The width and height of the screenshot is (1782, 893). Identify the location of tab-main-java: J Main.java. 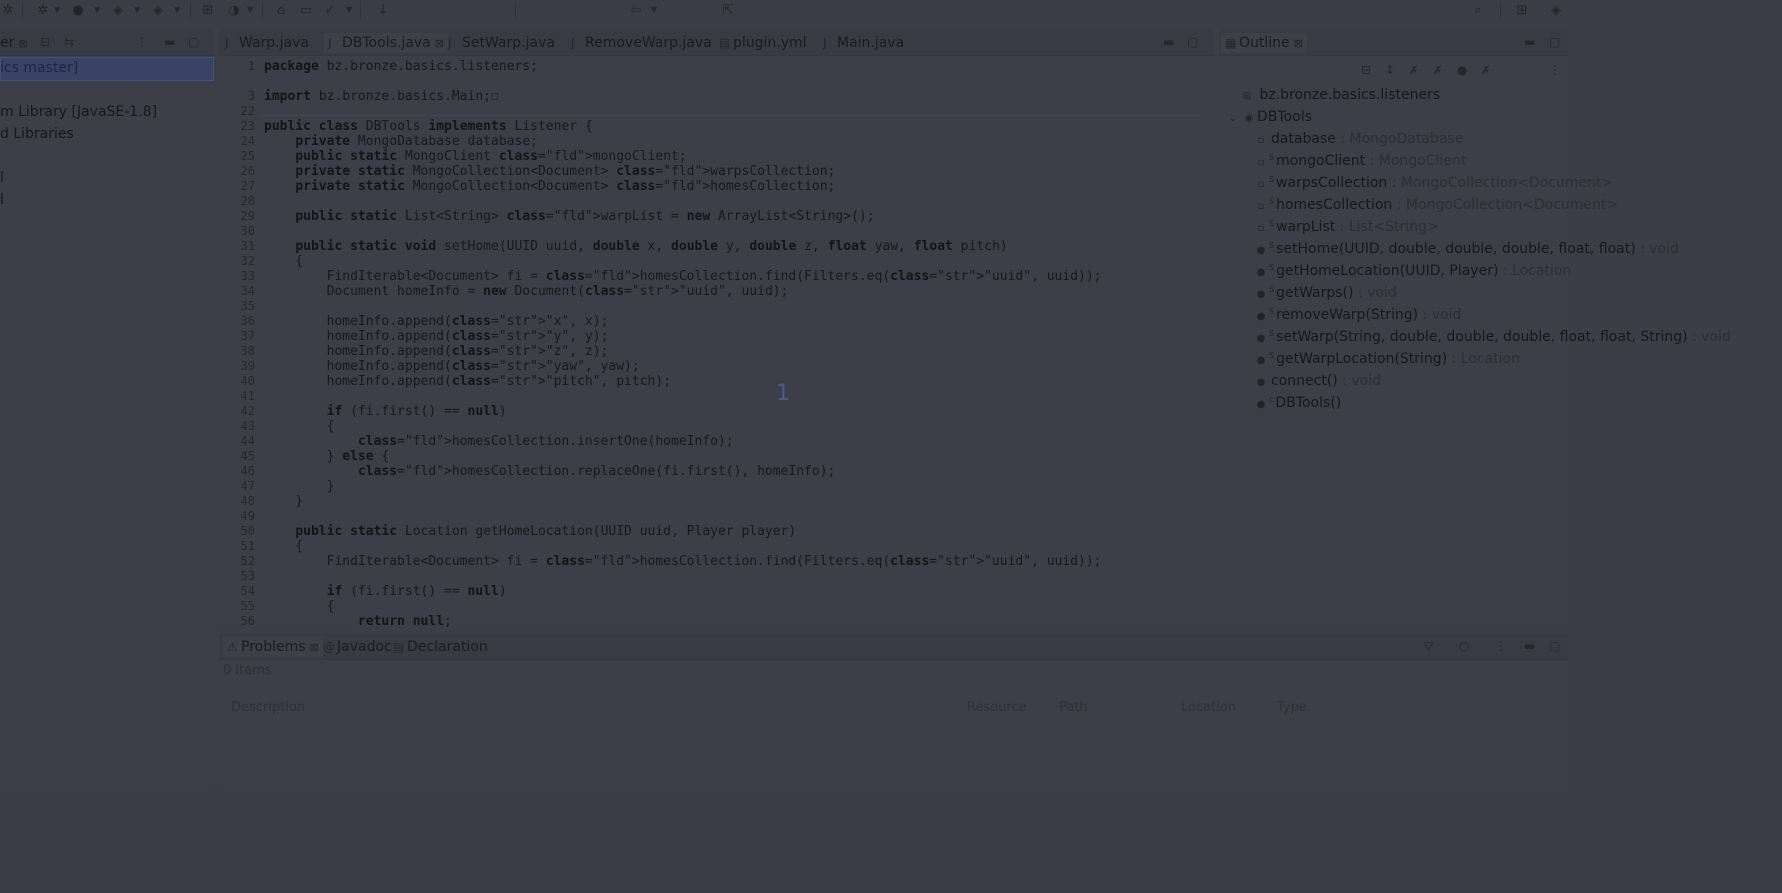
(863, 43).